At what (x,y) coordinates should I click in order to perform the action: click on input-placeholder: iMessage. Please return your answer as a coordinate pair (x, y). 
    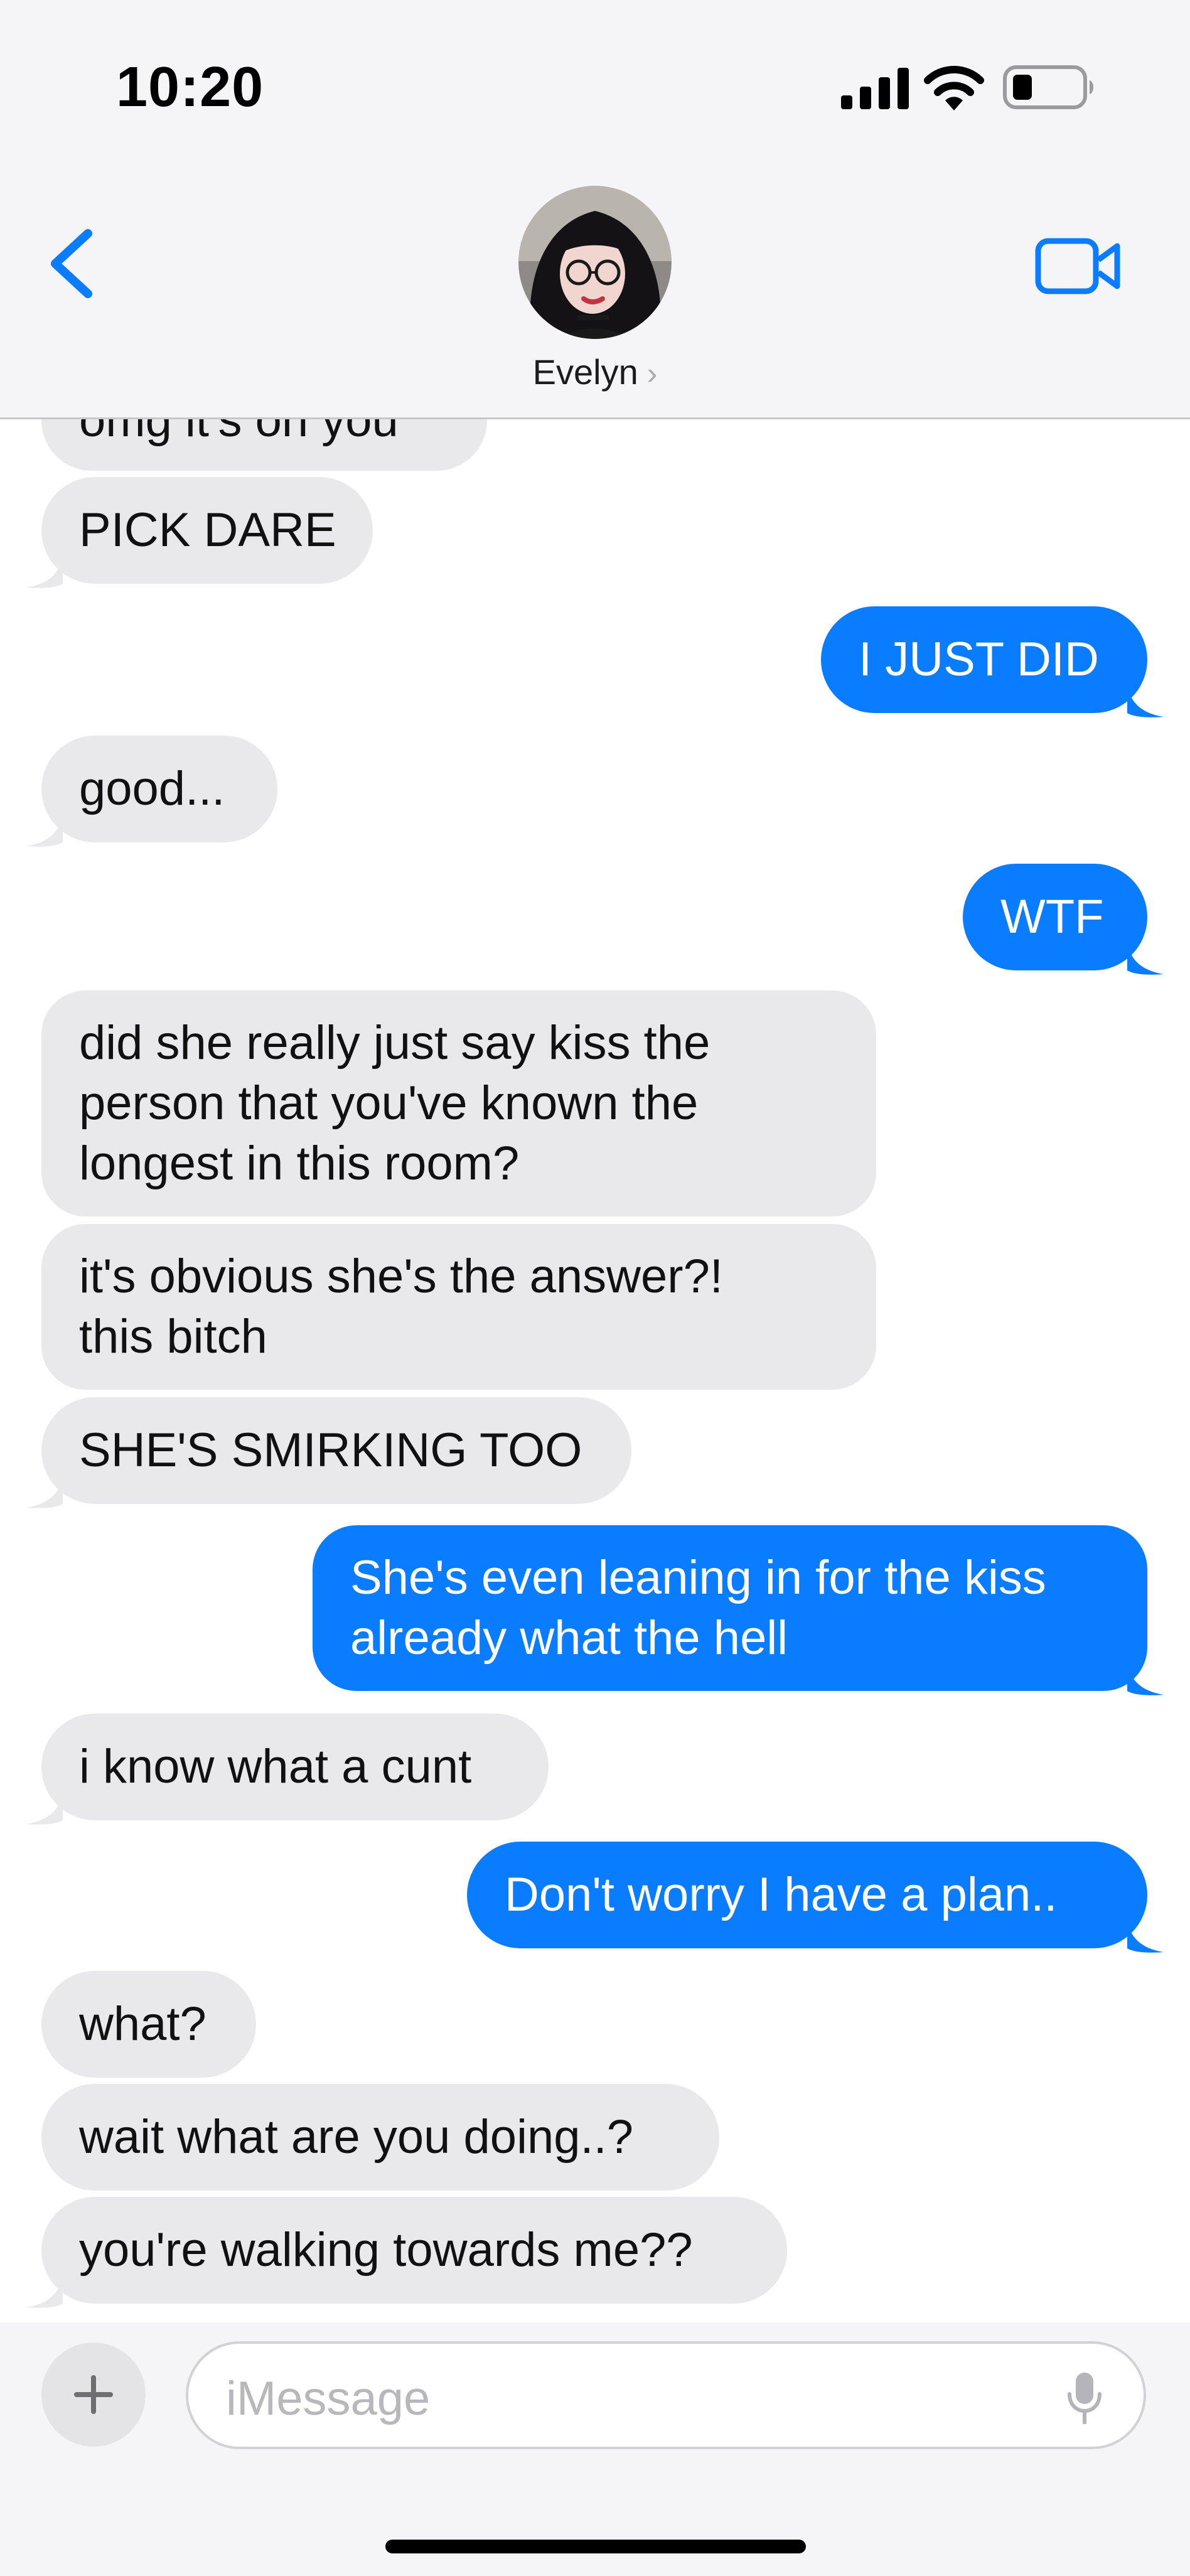
    Looking at the image, I should click on (328, 2398).